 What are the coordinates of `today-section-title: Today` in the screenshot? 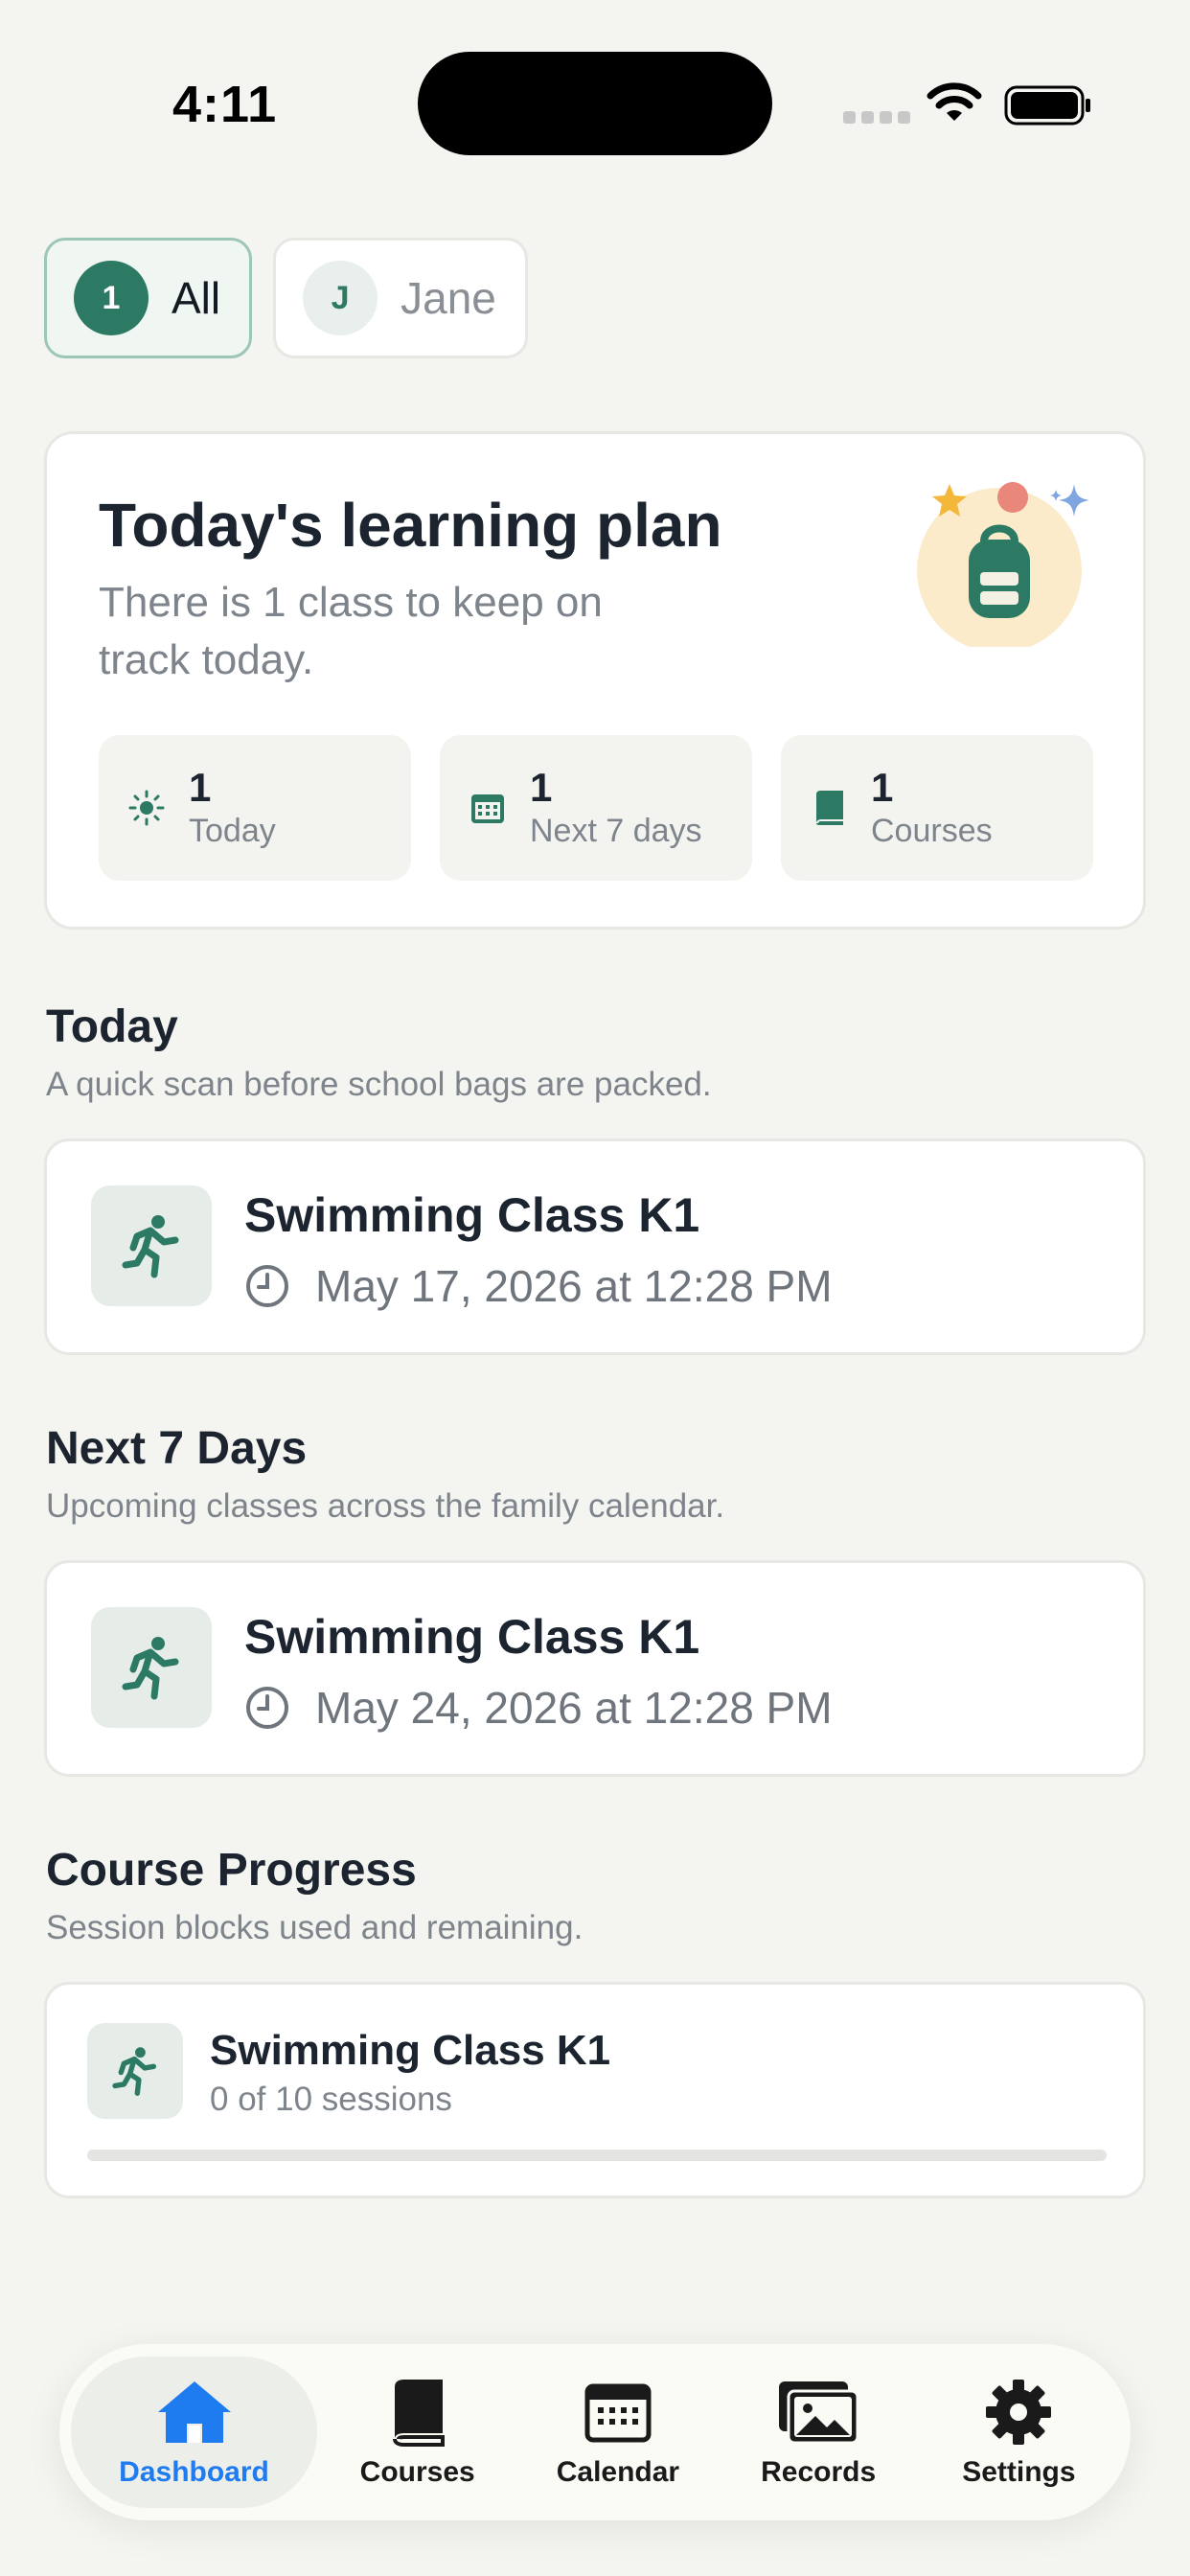 It's located at (112, 1026).